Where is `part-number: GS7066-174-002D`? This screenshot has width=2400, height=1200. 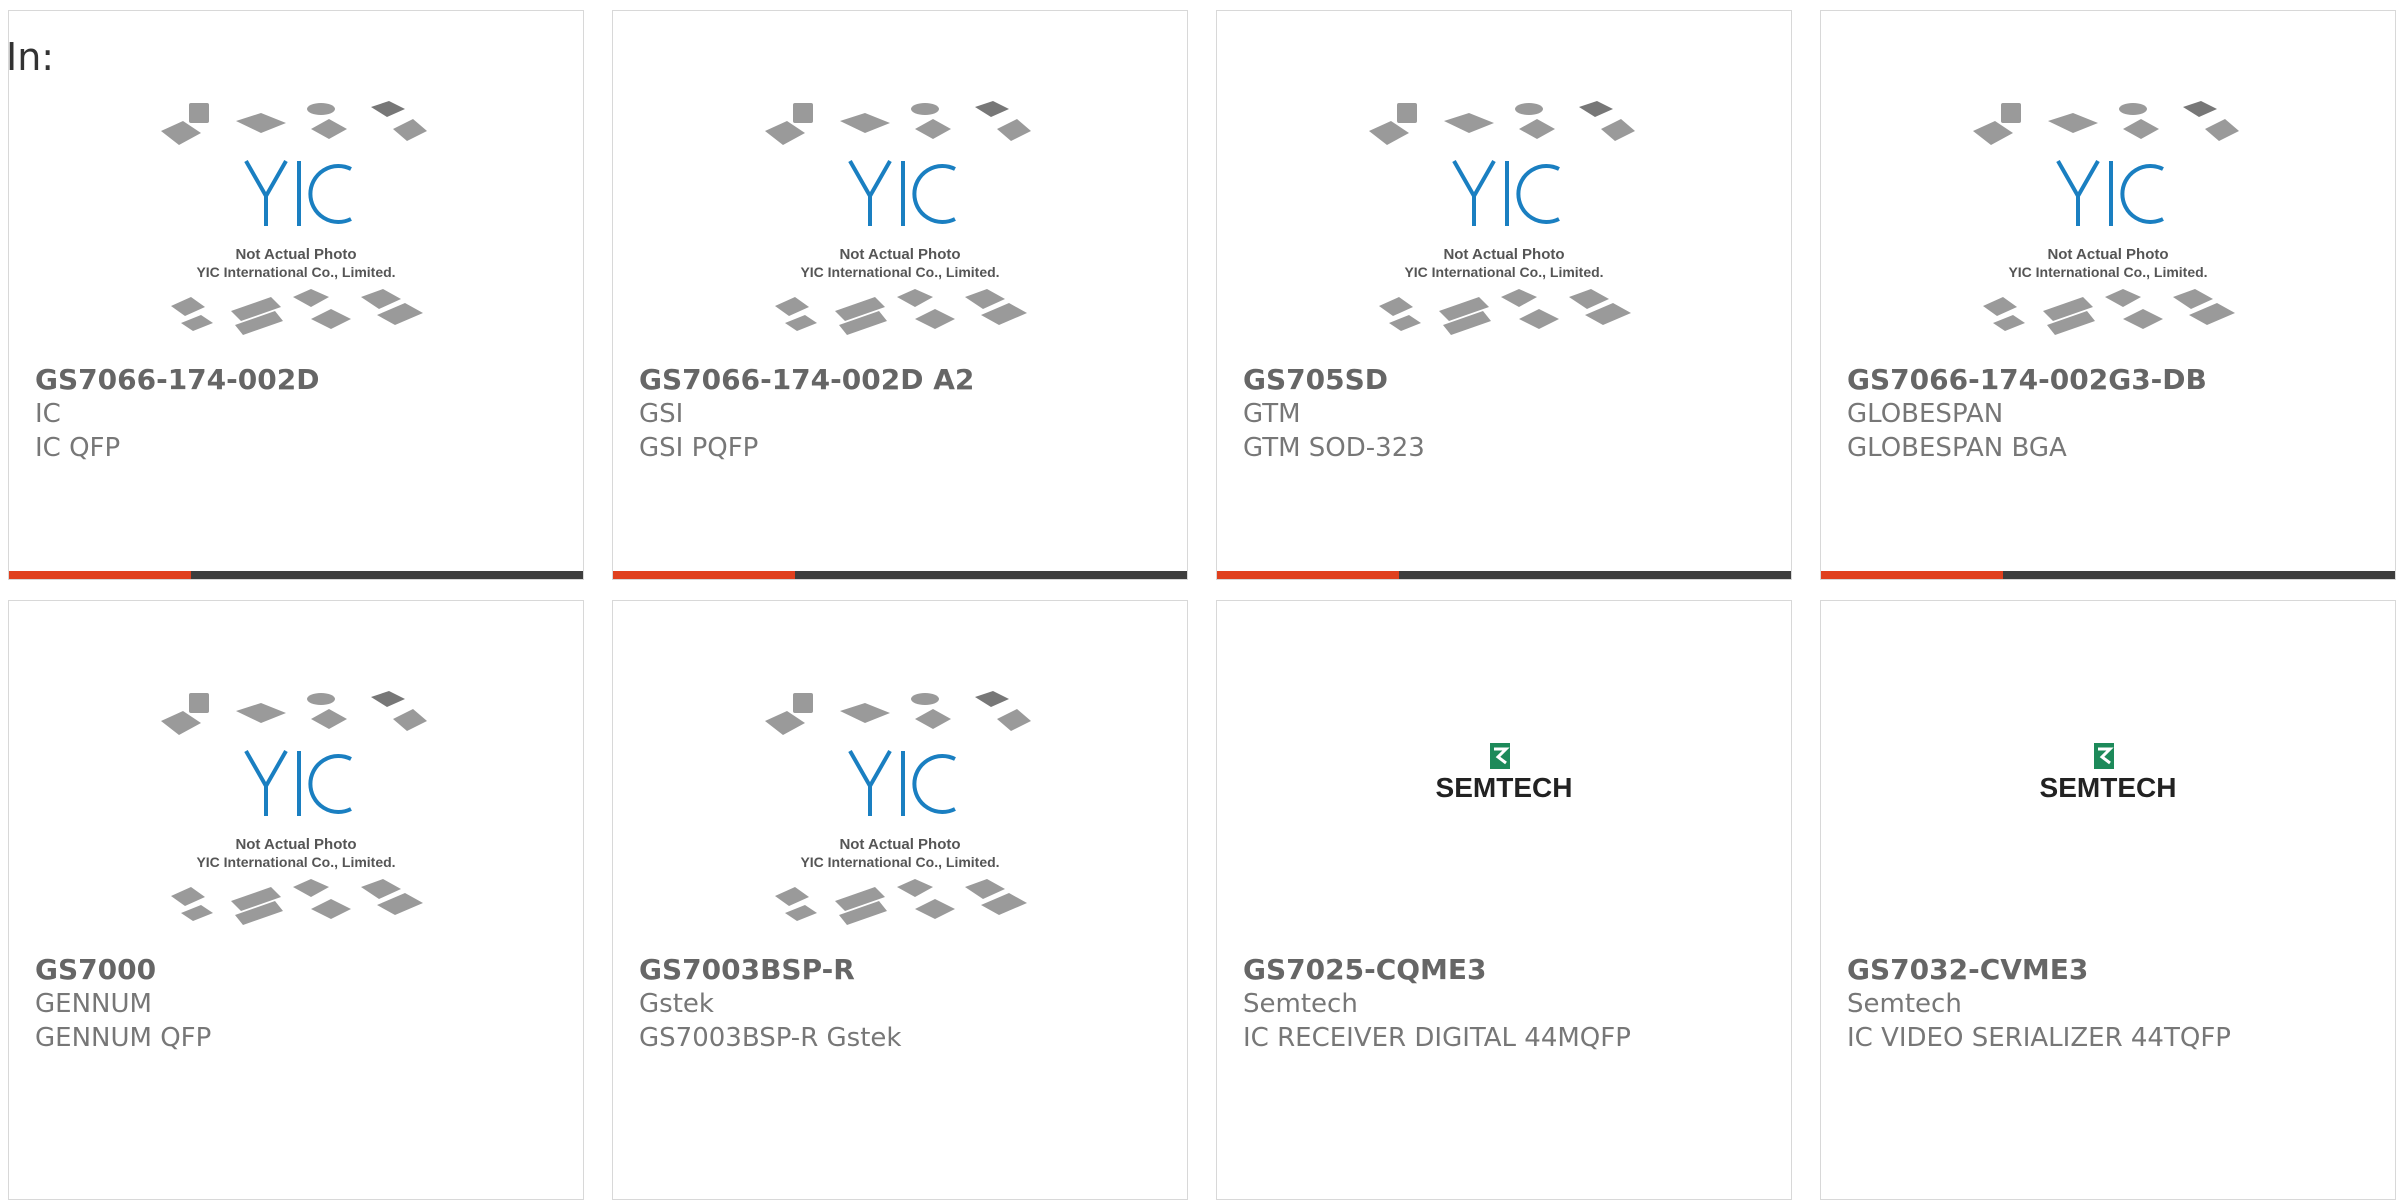 part-number: GS7066-174-002D is located at coordinates (177, 380).